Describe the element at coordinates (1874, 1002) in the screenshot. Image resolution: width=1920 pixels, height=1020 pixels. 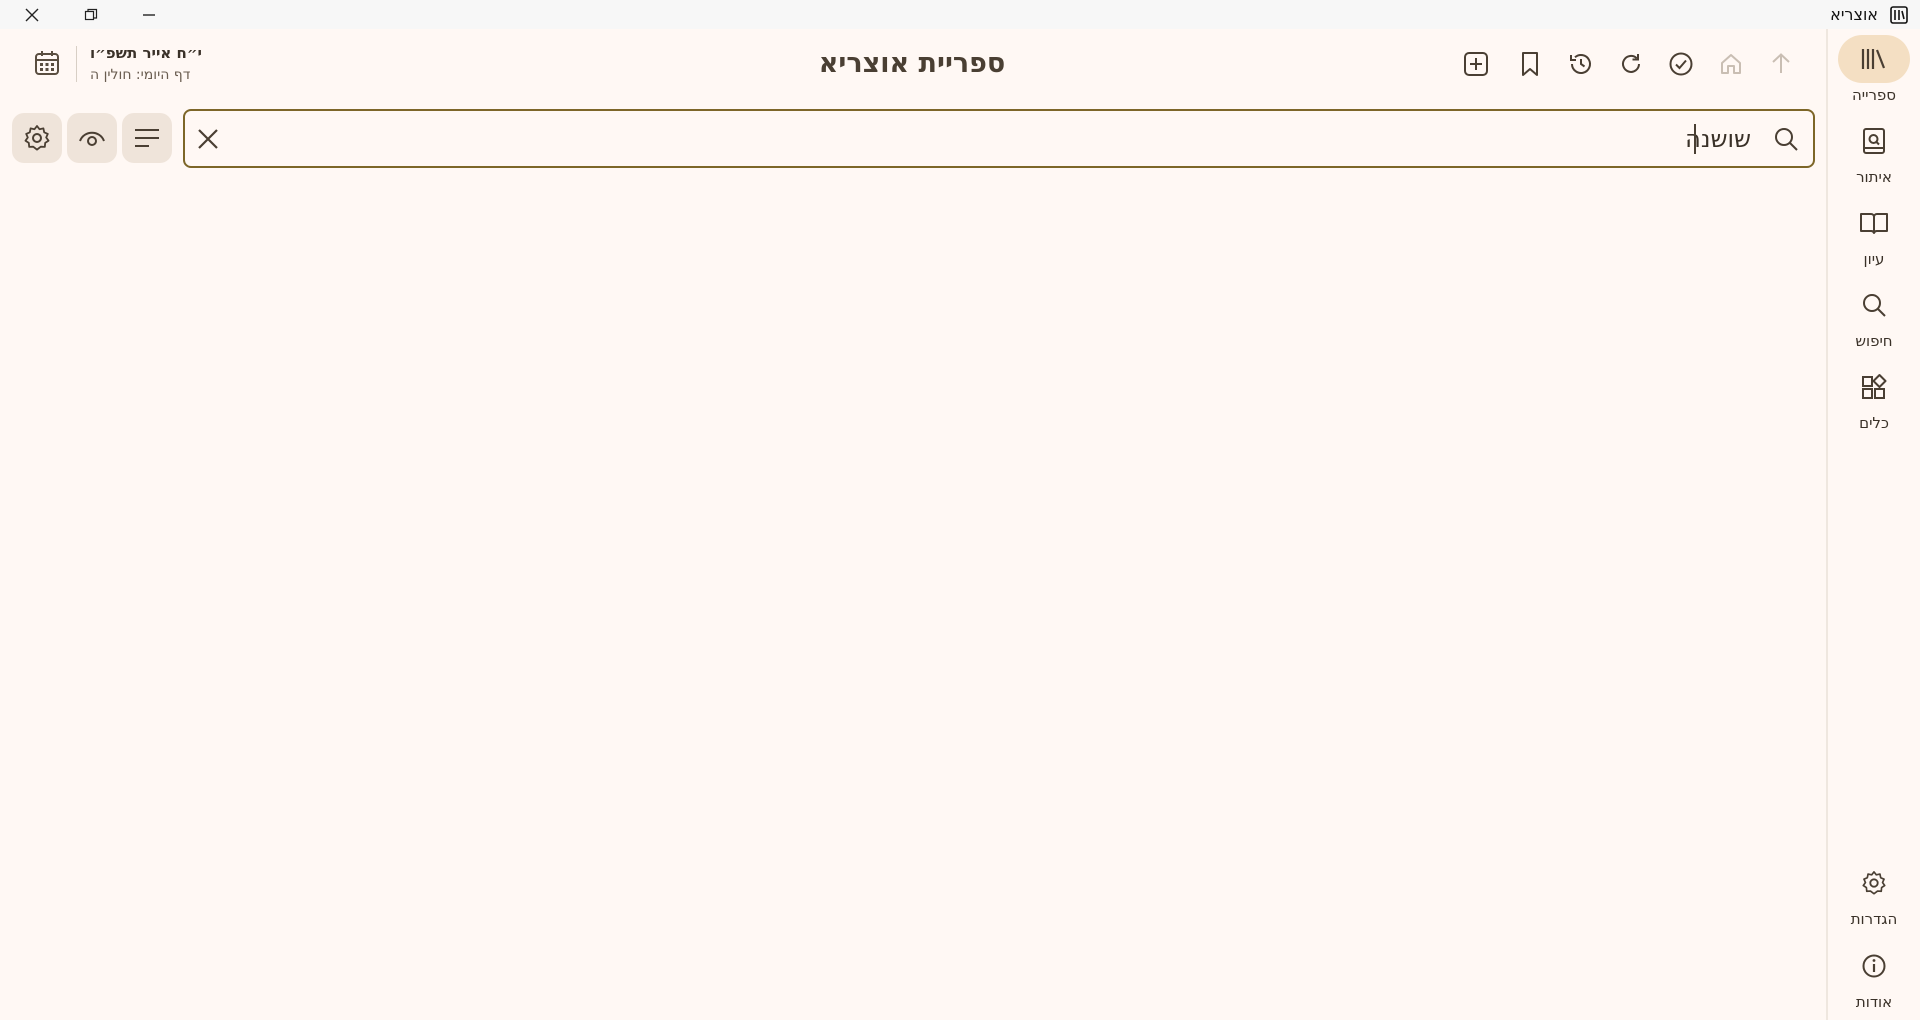
I see `nav-label: אודות` at that location.